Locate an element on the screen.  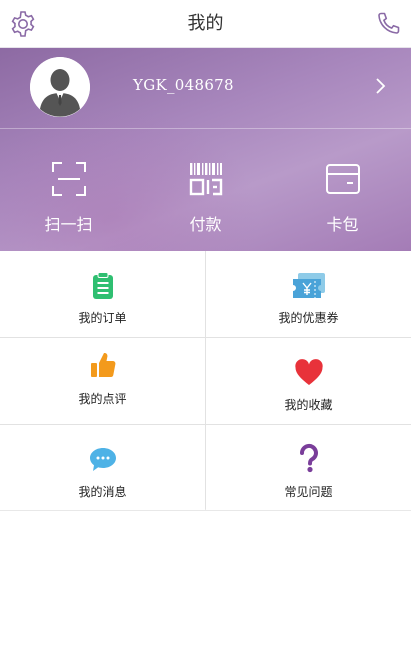
chat-bubble-icon is located at coordinates (103, 460).